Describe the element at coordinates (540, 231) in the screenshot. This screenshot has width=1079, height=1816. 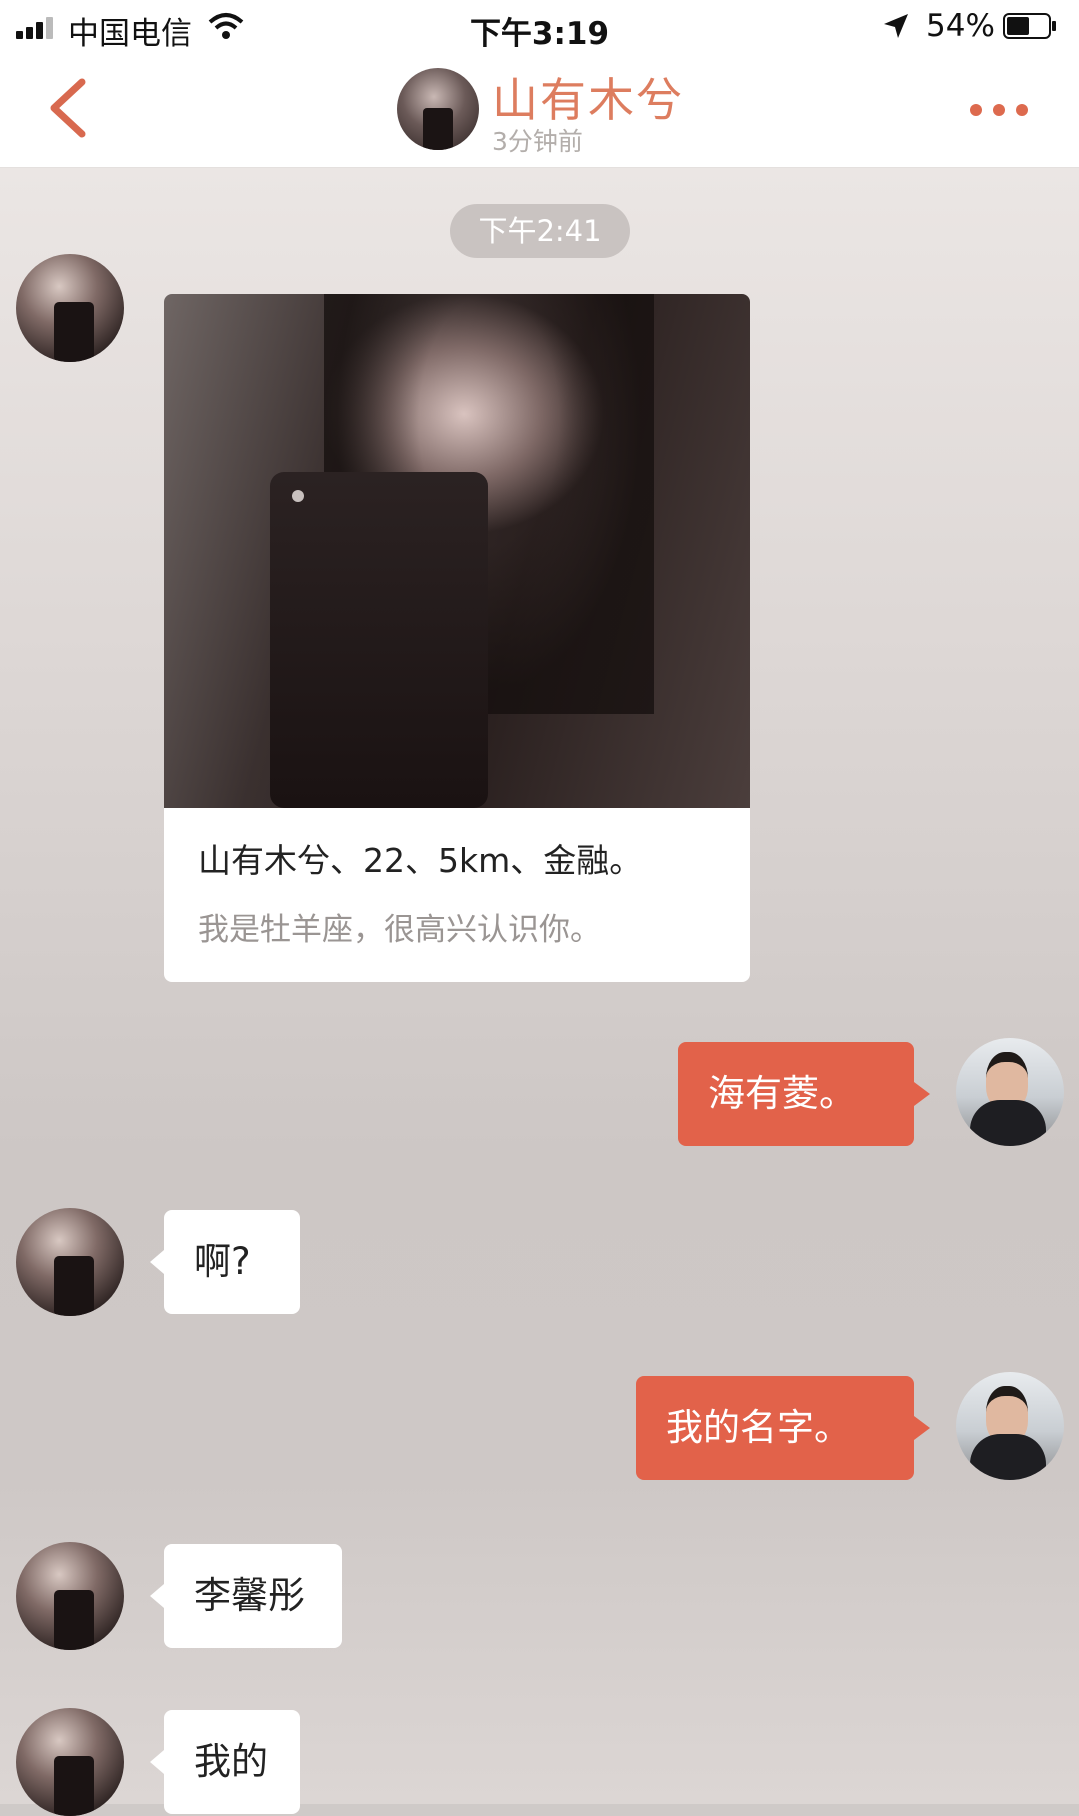
I see `message-timestamp: 下午2:41` at that location.